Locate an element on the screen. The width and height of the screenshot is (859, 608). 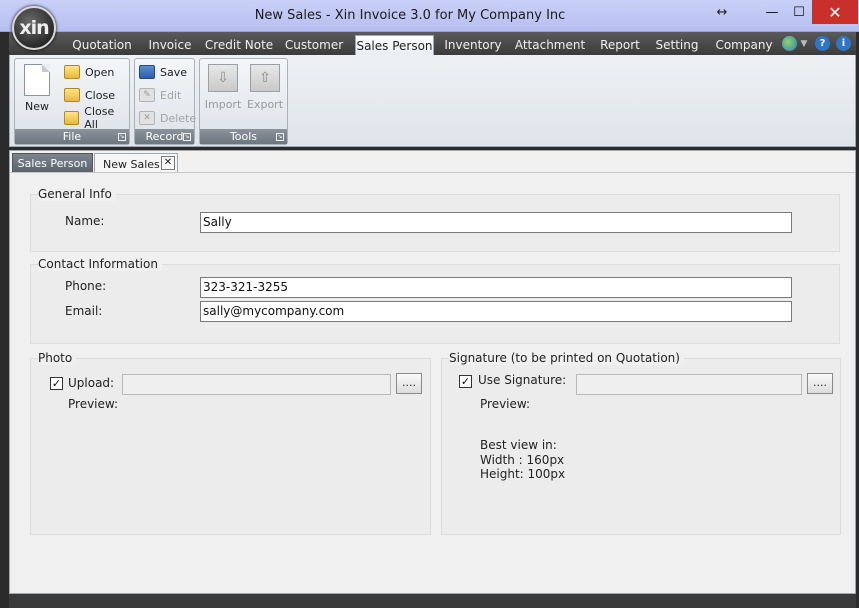
tab-company: Company is located at coordinates (744, 45).